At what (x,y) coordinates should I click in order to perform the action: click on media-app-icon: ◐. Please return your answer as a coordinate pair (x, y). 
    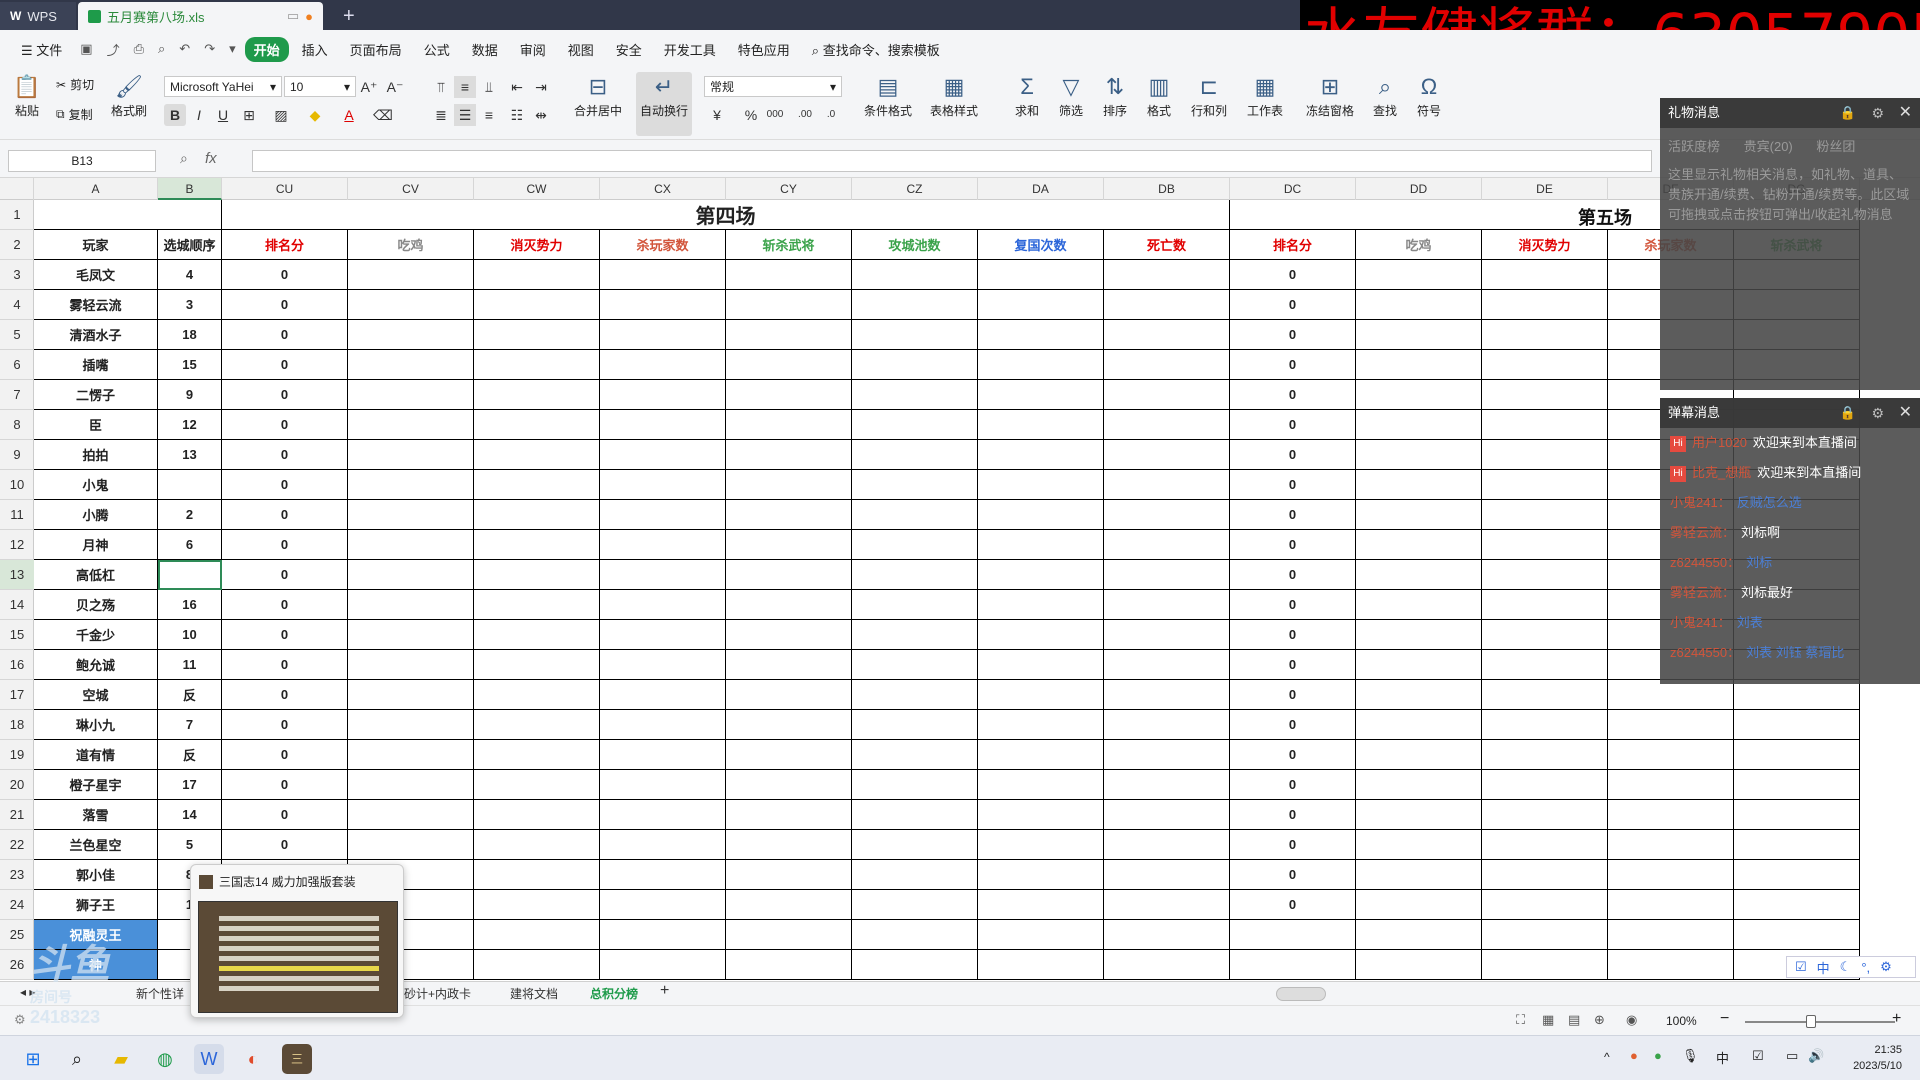
    Looking at the image, I should click on (253, 1059).